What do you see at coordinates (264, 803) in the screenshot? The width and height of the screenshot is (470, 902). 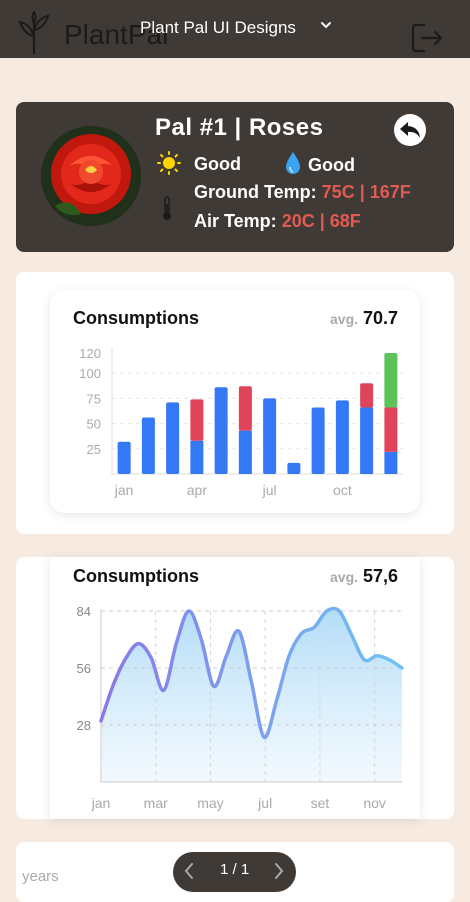 I see `x-tick-label: jul` at bounding box center [264, 803].